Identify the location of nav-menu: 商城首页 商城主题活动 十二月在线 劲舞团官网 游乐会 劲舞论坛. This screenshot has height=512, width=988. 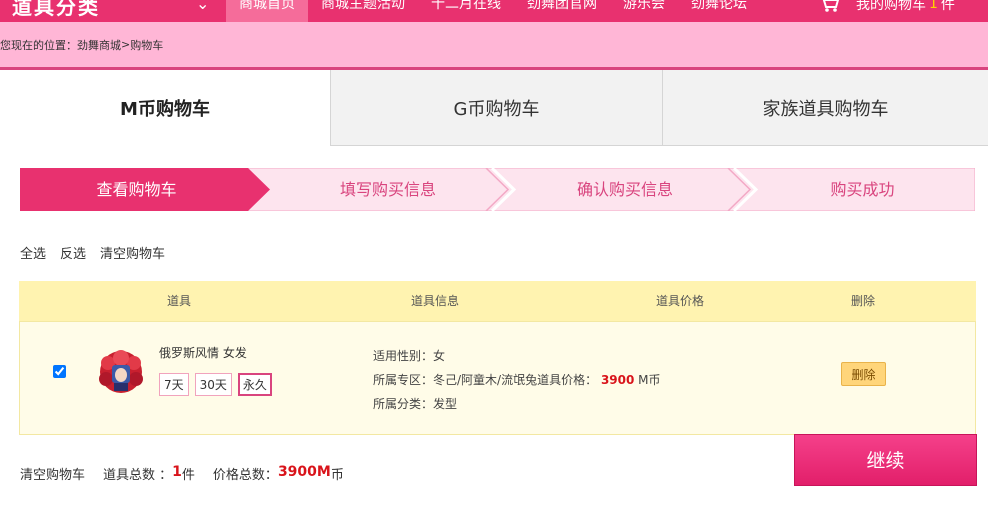
(493, 11).